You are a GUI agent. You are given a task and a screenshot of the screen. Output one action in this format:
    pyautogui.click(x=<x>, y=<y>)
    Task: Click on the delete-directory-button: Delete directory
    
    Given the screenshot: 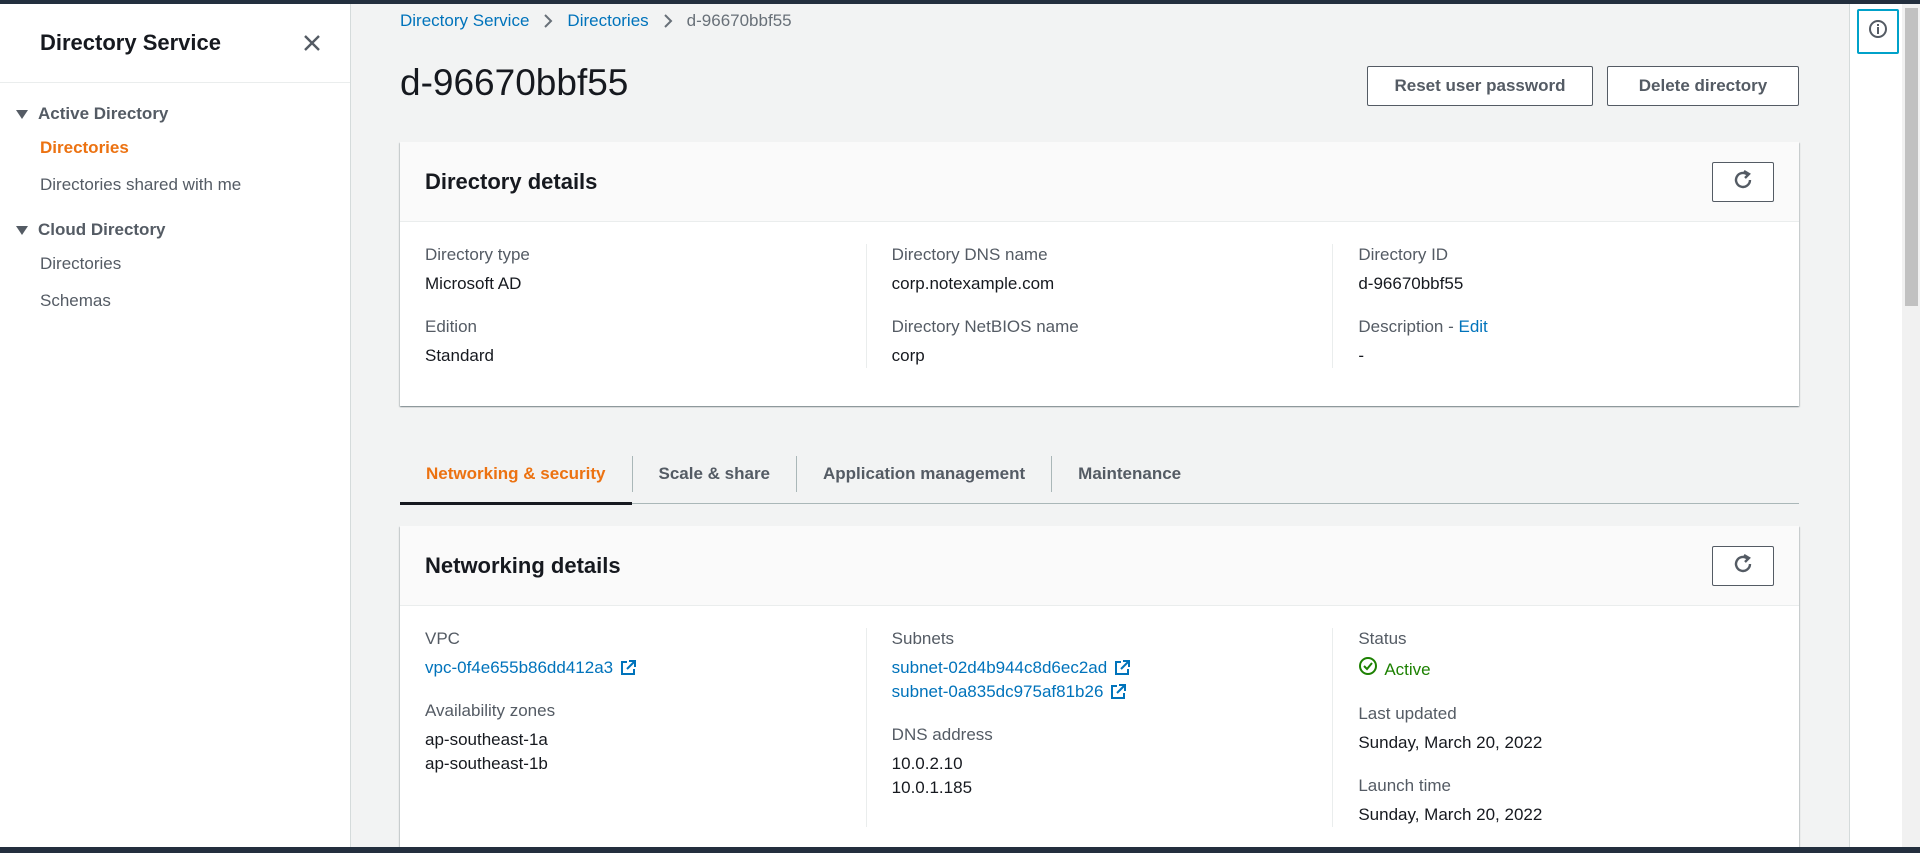 What is the action you would take?
    pyautogui.click(x=1703, y=86)
    